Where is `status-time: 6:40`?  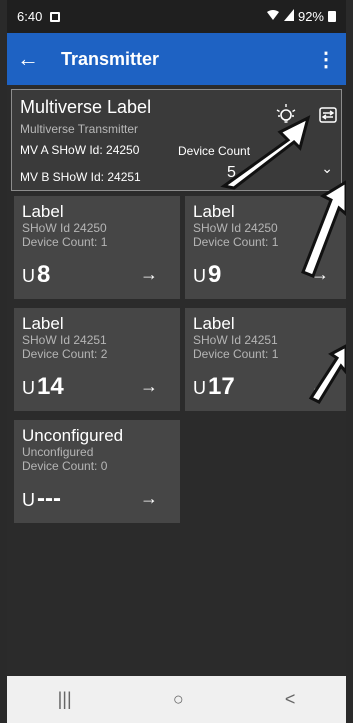 status-time: 6:40 is located at coordinates (30, 16).